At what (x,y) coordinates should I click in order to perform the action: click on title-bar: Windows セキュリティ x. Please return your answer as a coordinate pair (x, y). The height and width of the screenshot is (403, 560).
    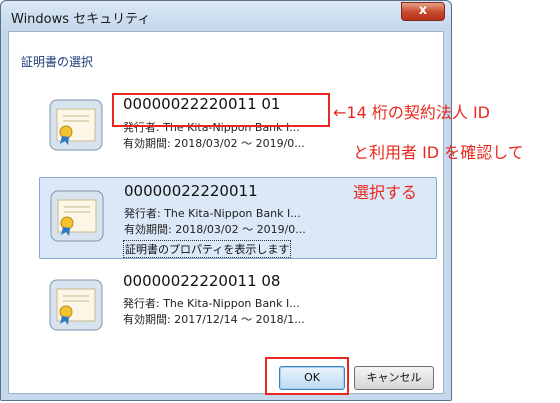
    Looking at the image, I should click on (226, 16).